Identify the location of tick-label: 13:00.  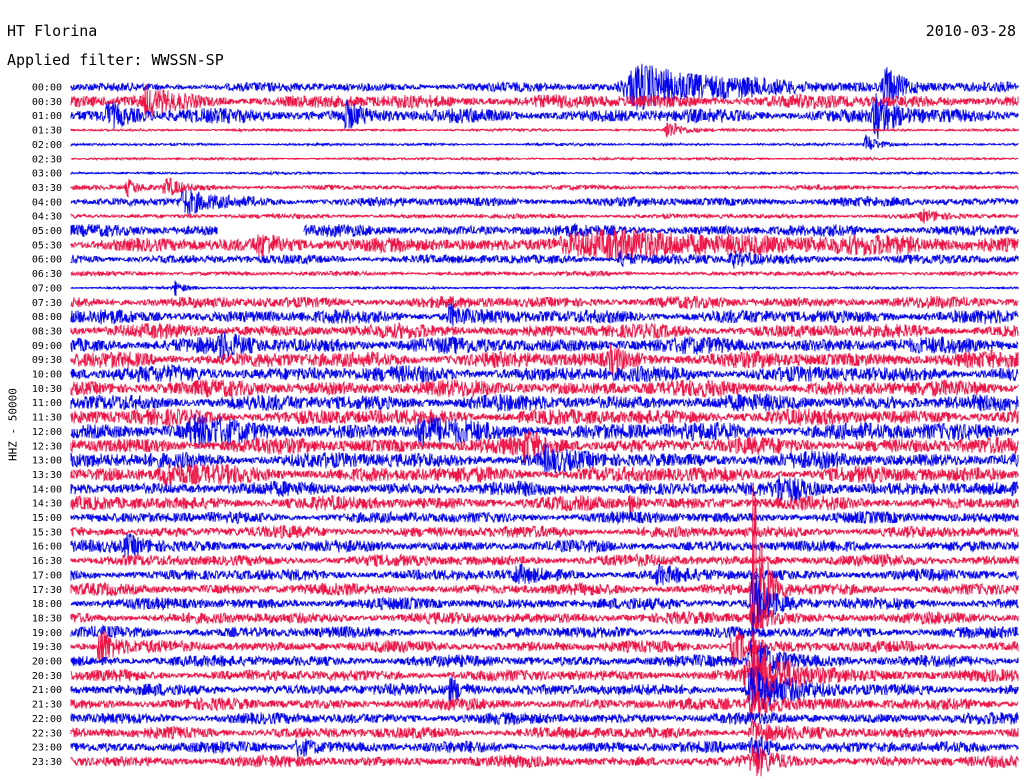
(47, 461).